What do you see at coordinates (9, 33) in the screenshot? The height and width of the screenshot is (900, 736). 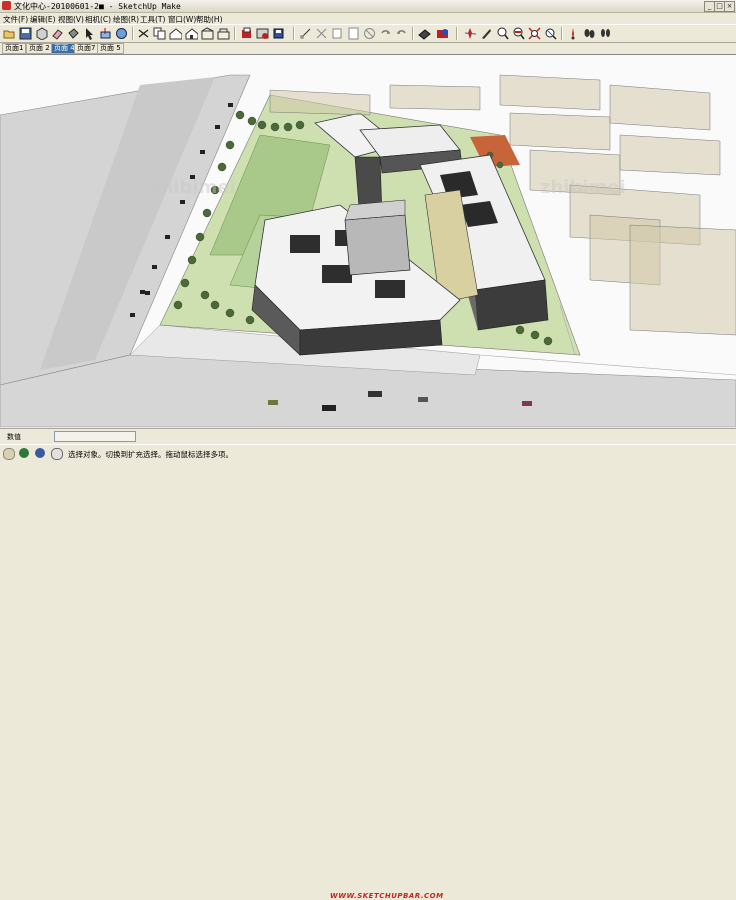 I see `open-icon` at bounding box center [9, 33].